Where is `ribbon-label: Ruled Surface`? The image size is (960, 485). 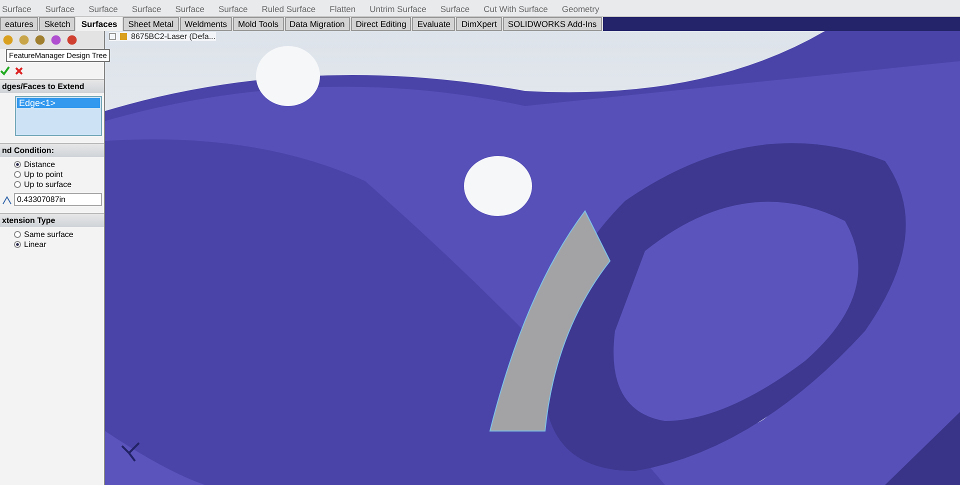
ribbon-label: Ruled Surface is located at coordinates (289, 9).